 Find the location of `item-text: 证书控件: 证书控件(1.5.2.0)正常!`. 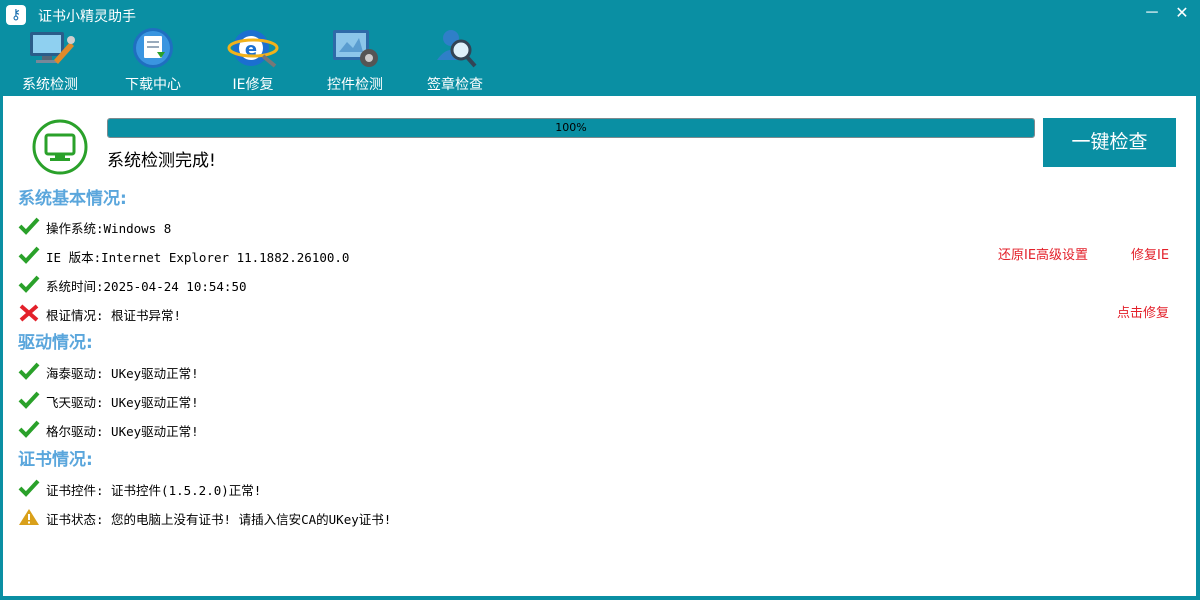

item-text: 证书控件: 证书控件(1.5.2.0)正常! is located at coordinates (154, 490).